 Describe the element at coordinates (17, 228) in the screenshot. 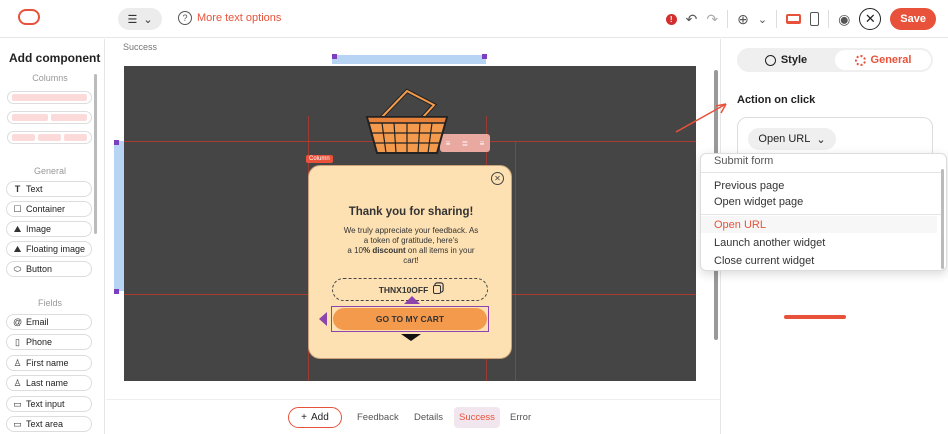

I see `image-icon: ⛰` at that location.